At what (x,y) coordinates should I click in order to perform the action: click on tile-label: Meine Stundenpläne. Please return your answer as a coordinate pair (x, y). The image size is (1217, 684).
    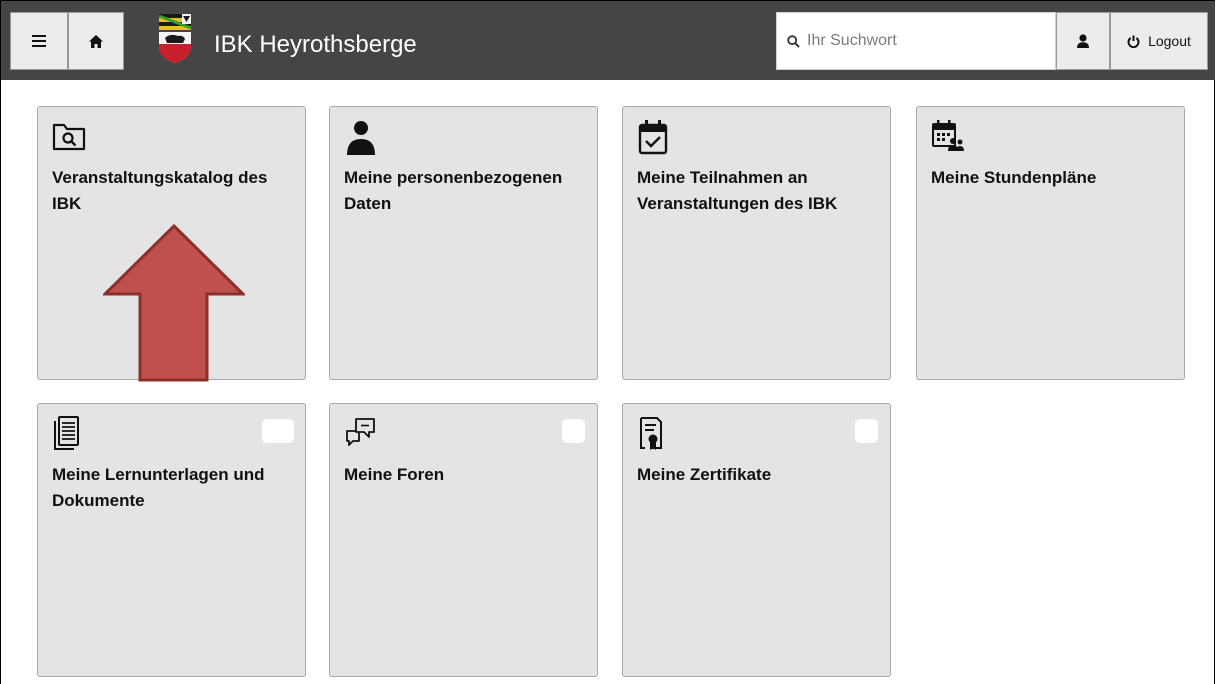
    Looking at the image, I should click on (1014, 177).